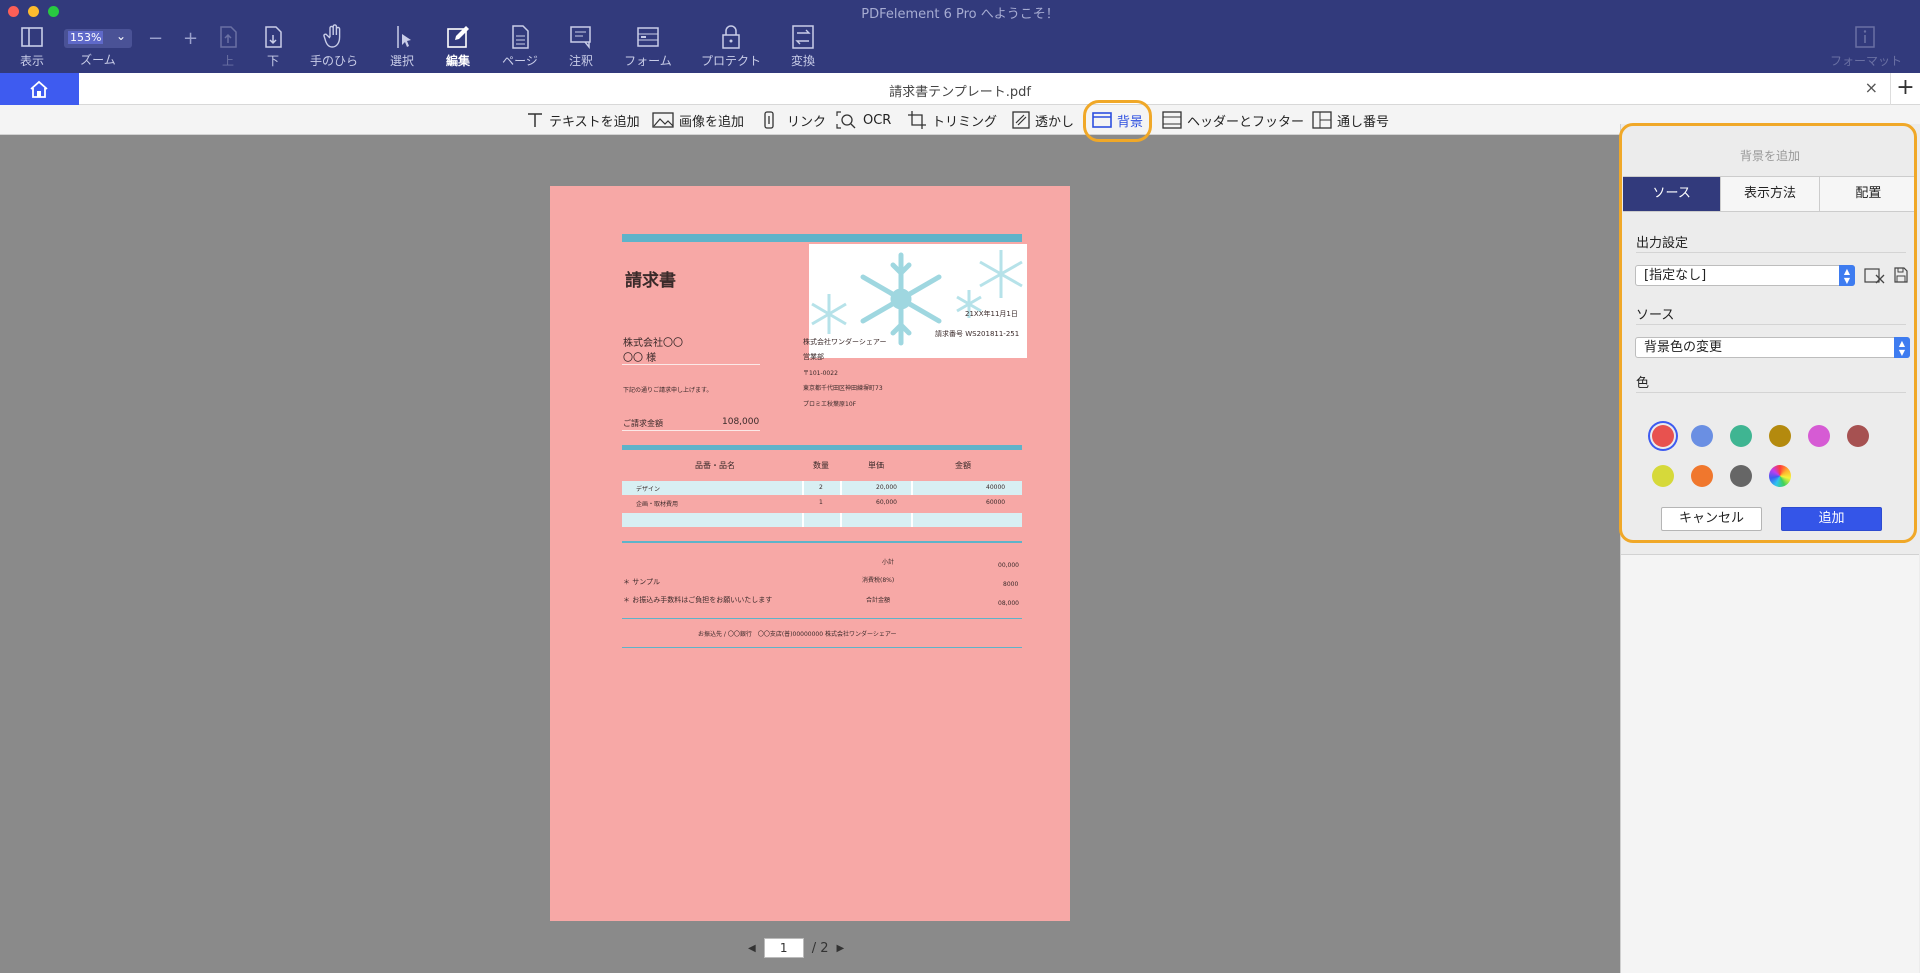 Image resolution: width=1920 pixels, height=973 pixels. I want to click on table-top-rule, so click(822, 447).